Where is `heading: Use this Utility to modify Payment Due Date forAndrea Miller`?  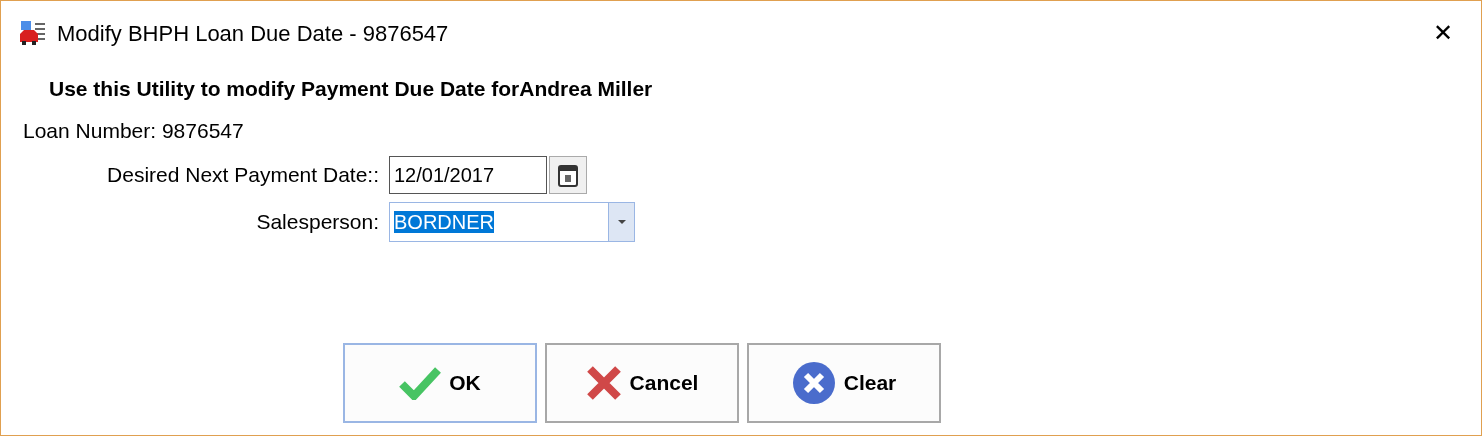
heading: Use this Utility to modify Payment Due Date forAndrea Miller is located at coordinates (351, 88).